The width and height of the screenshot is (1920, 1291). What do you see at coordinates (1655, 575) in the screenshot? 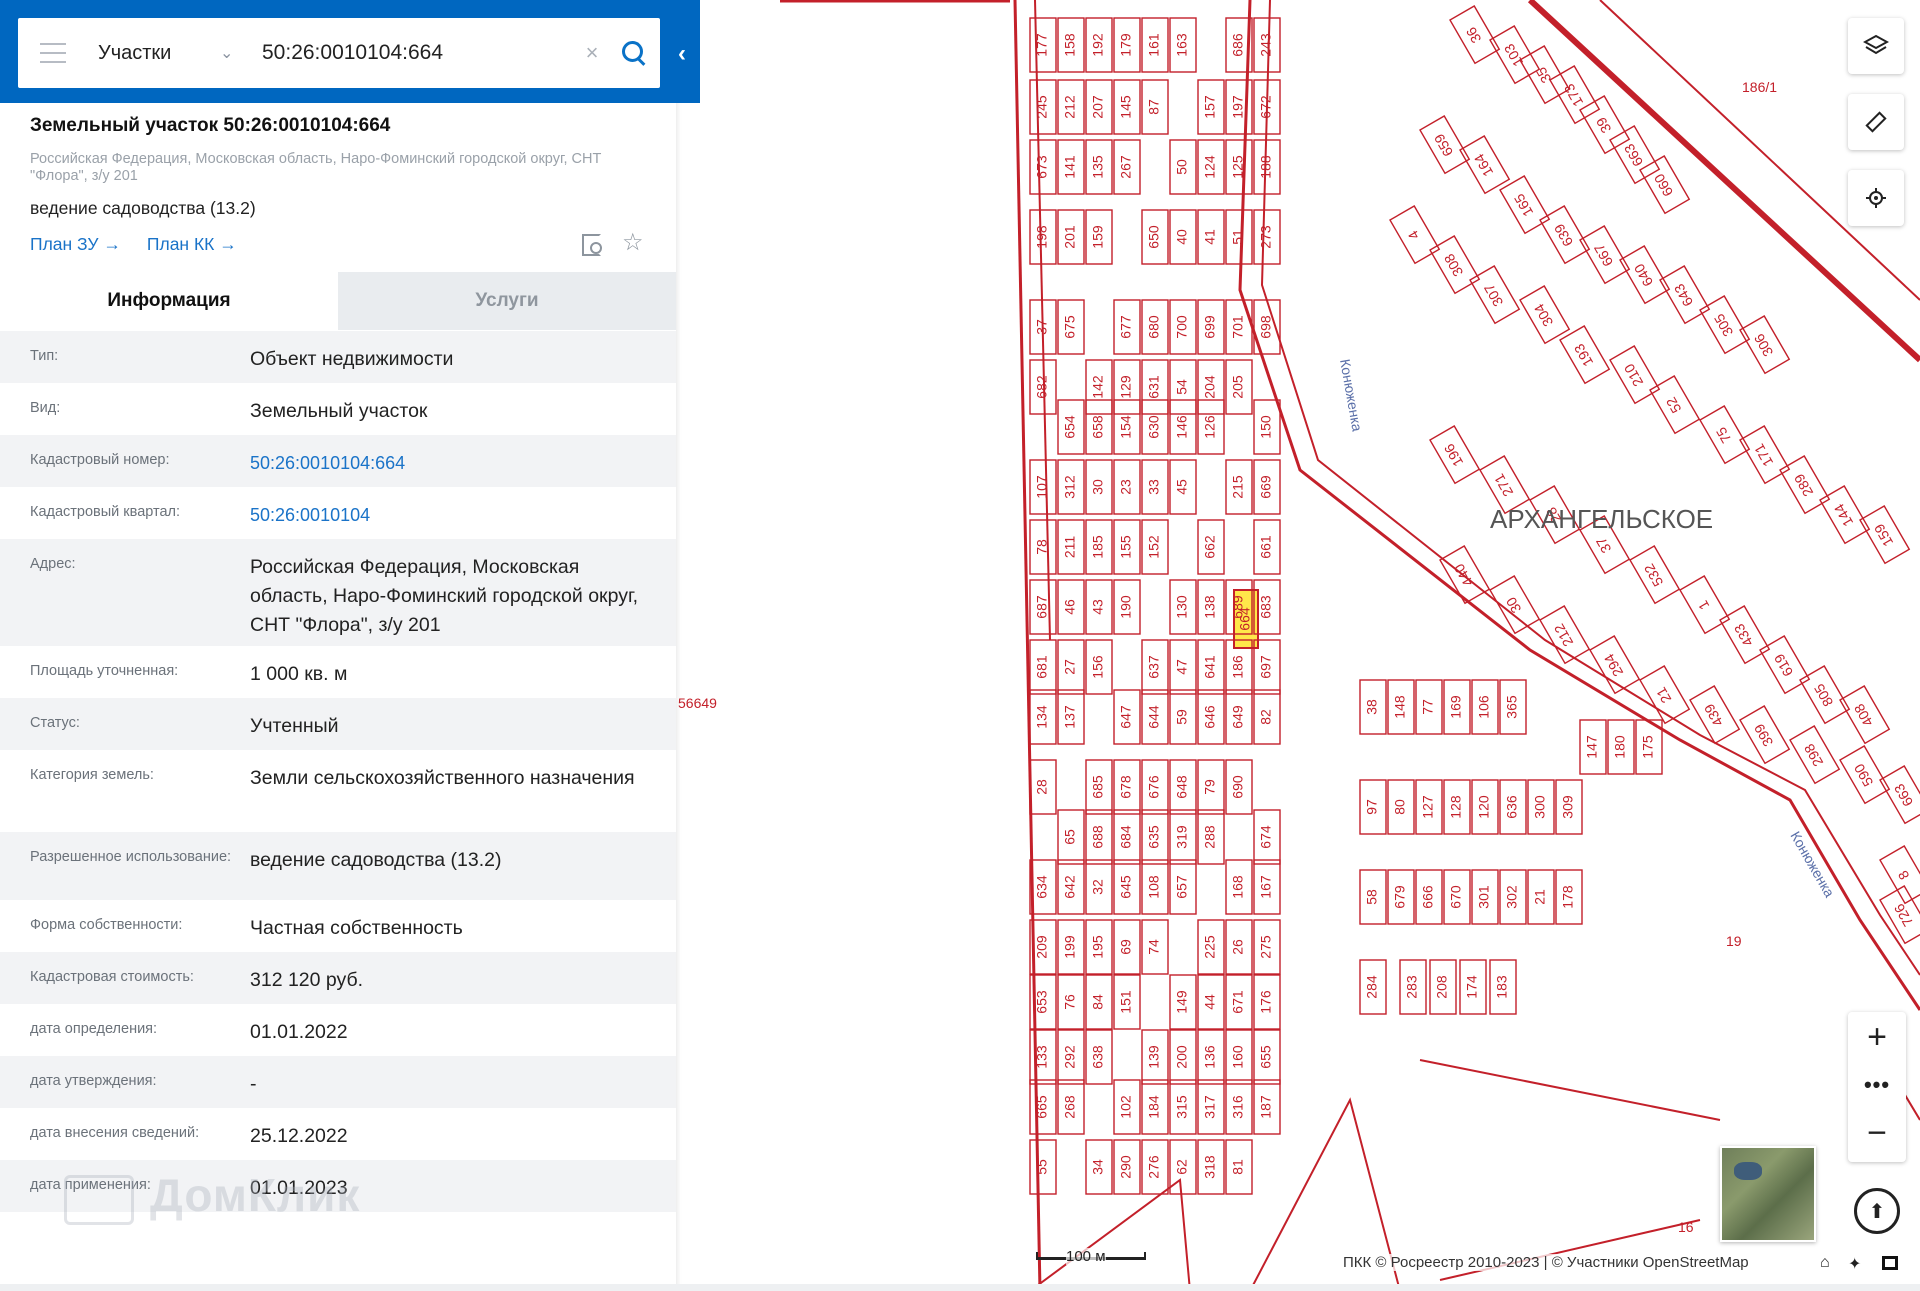
I see `parcel: 532` at bounding box center [1655, 575].